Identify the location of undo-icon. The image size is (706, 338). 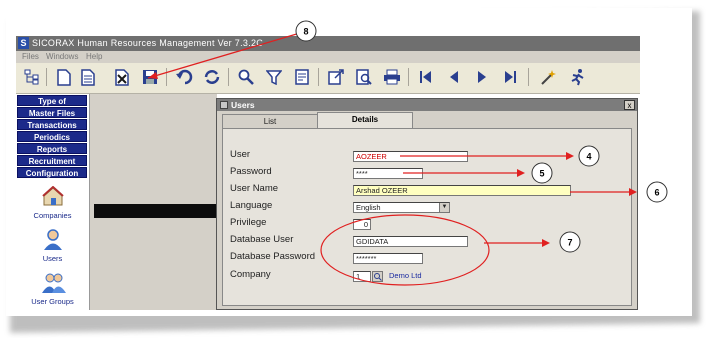
(184, 77).